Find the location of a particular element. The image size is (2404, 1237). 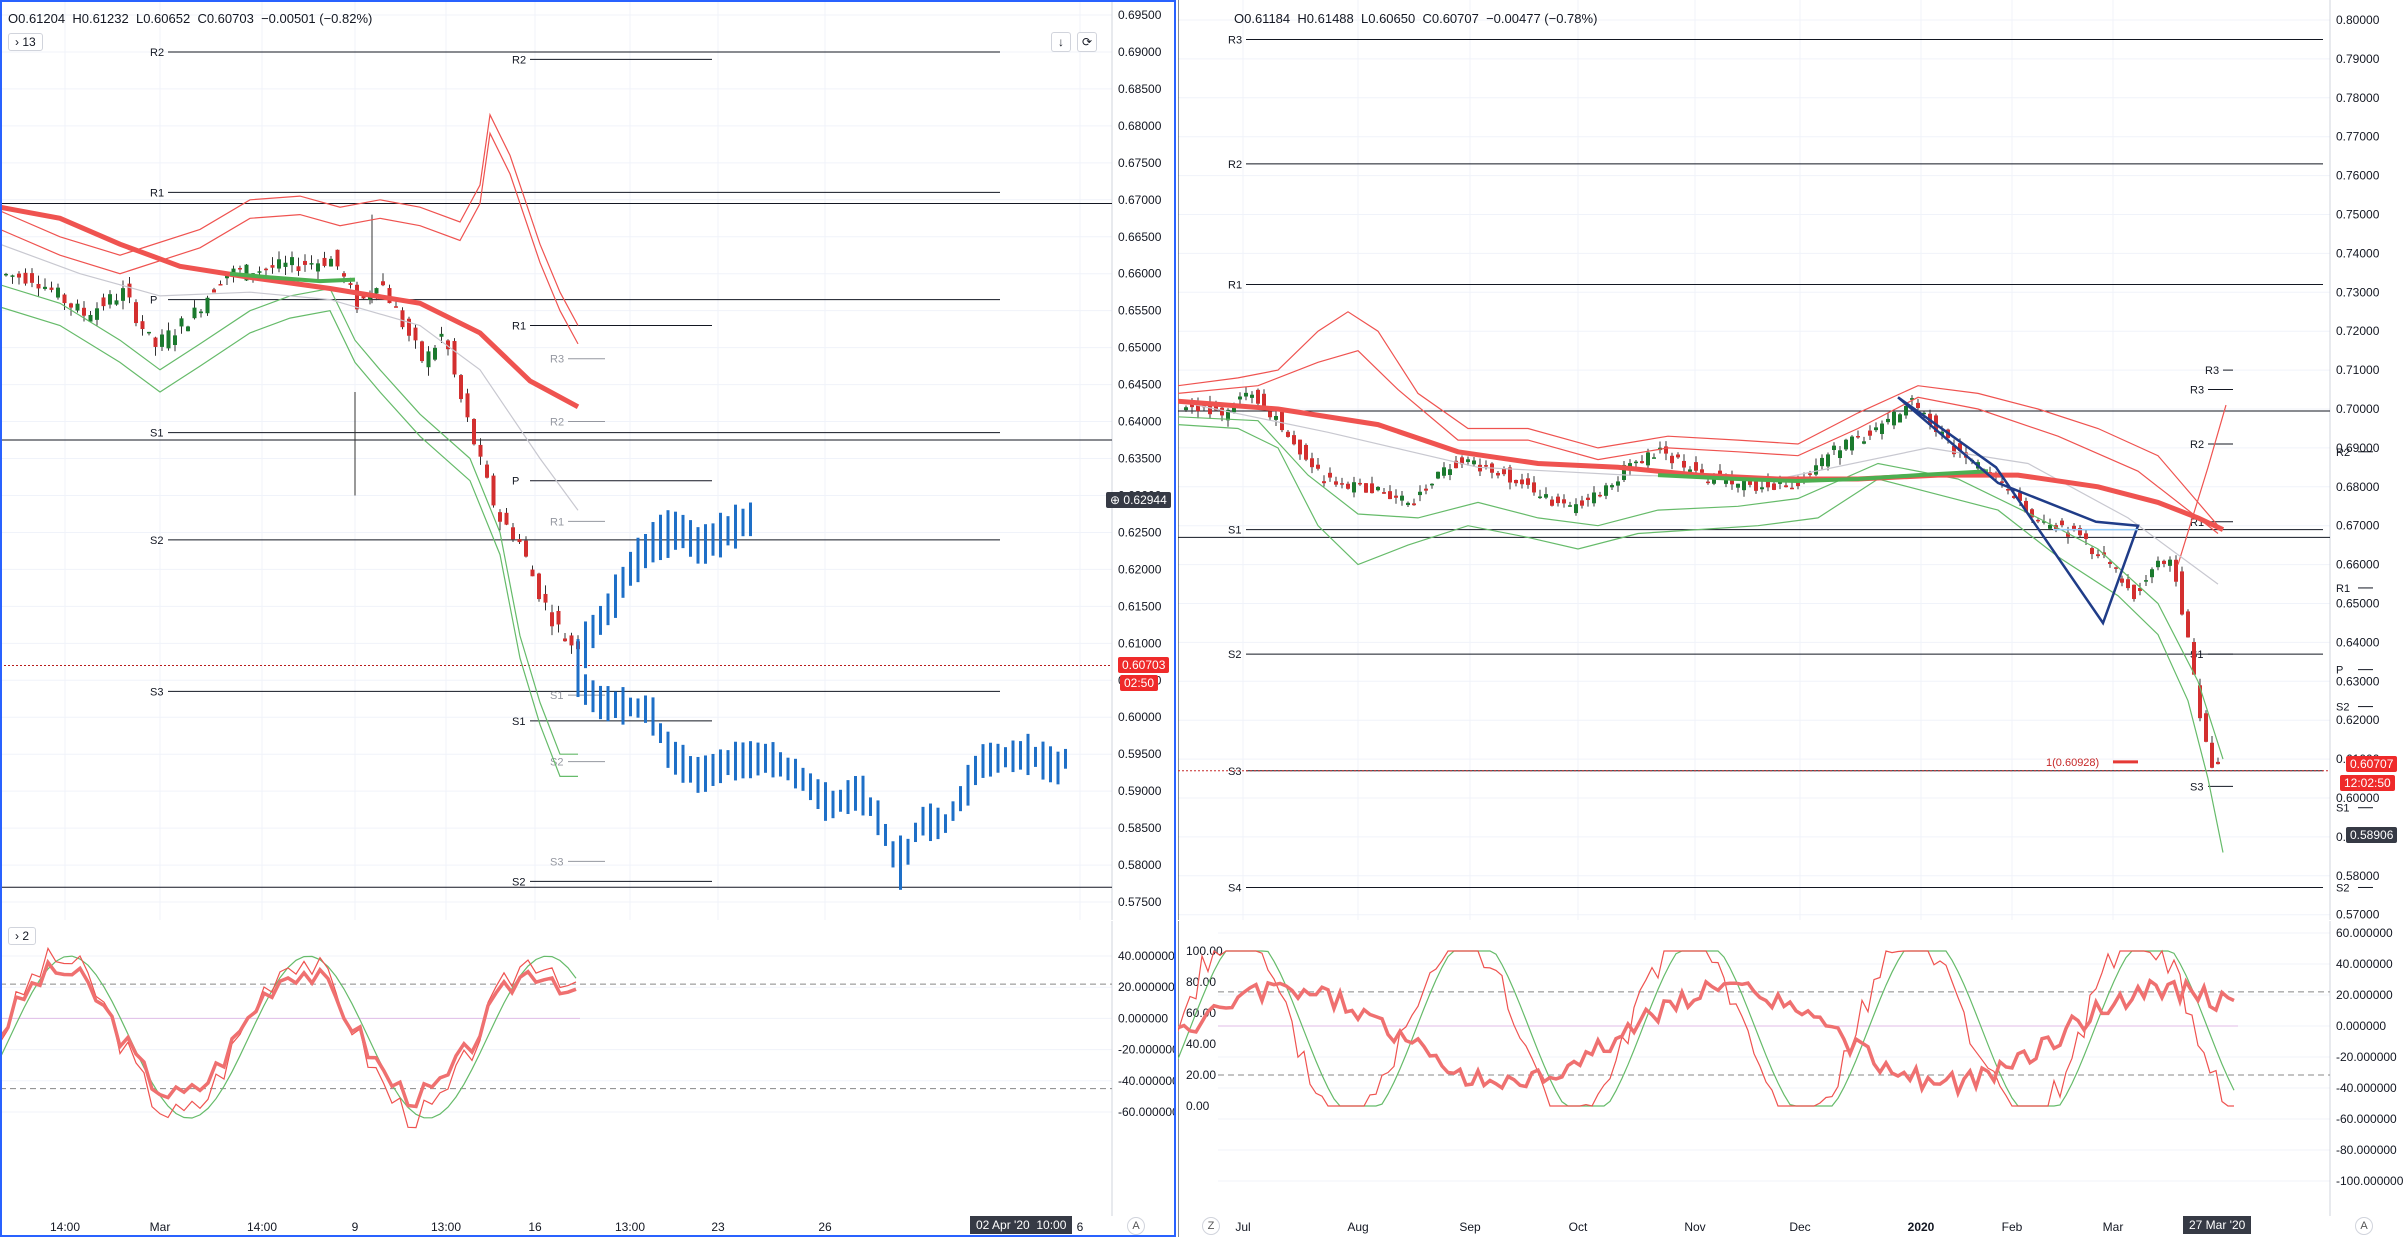

reset-chart-button: ⟳ is located at coordinates (1087, 42).